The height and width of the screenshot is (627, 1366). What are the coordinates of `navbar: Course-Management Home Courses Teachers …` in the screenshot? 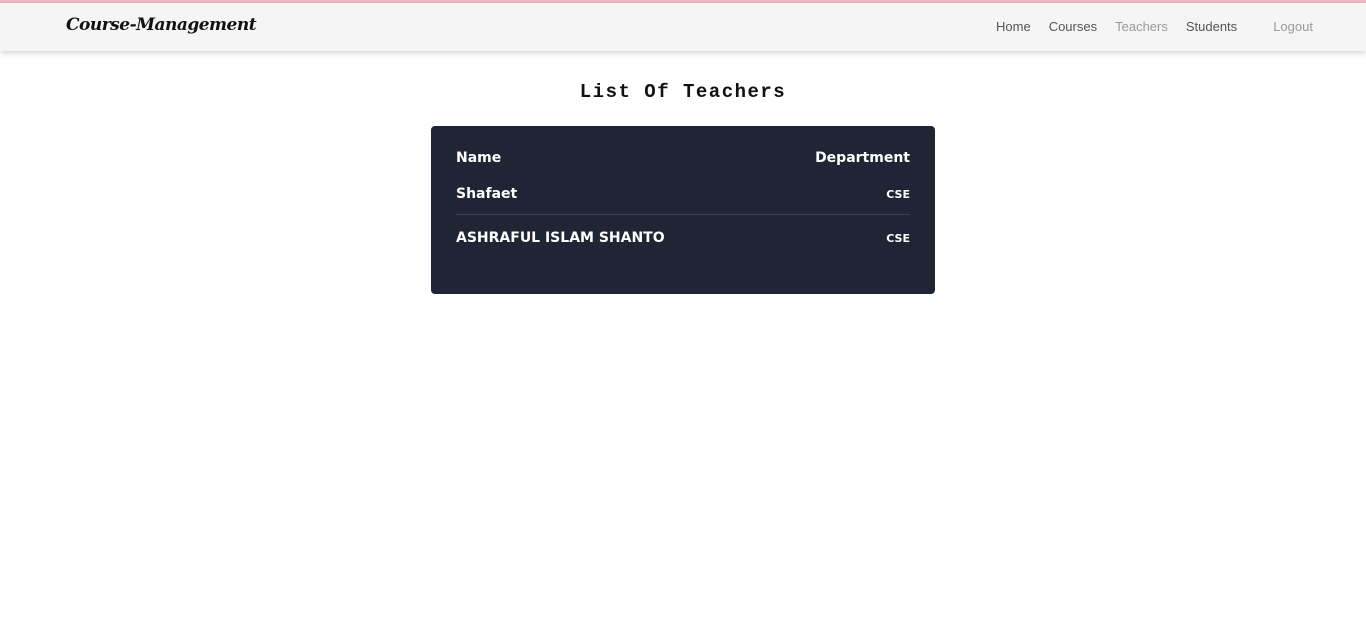 It's located at (683, 27).